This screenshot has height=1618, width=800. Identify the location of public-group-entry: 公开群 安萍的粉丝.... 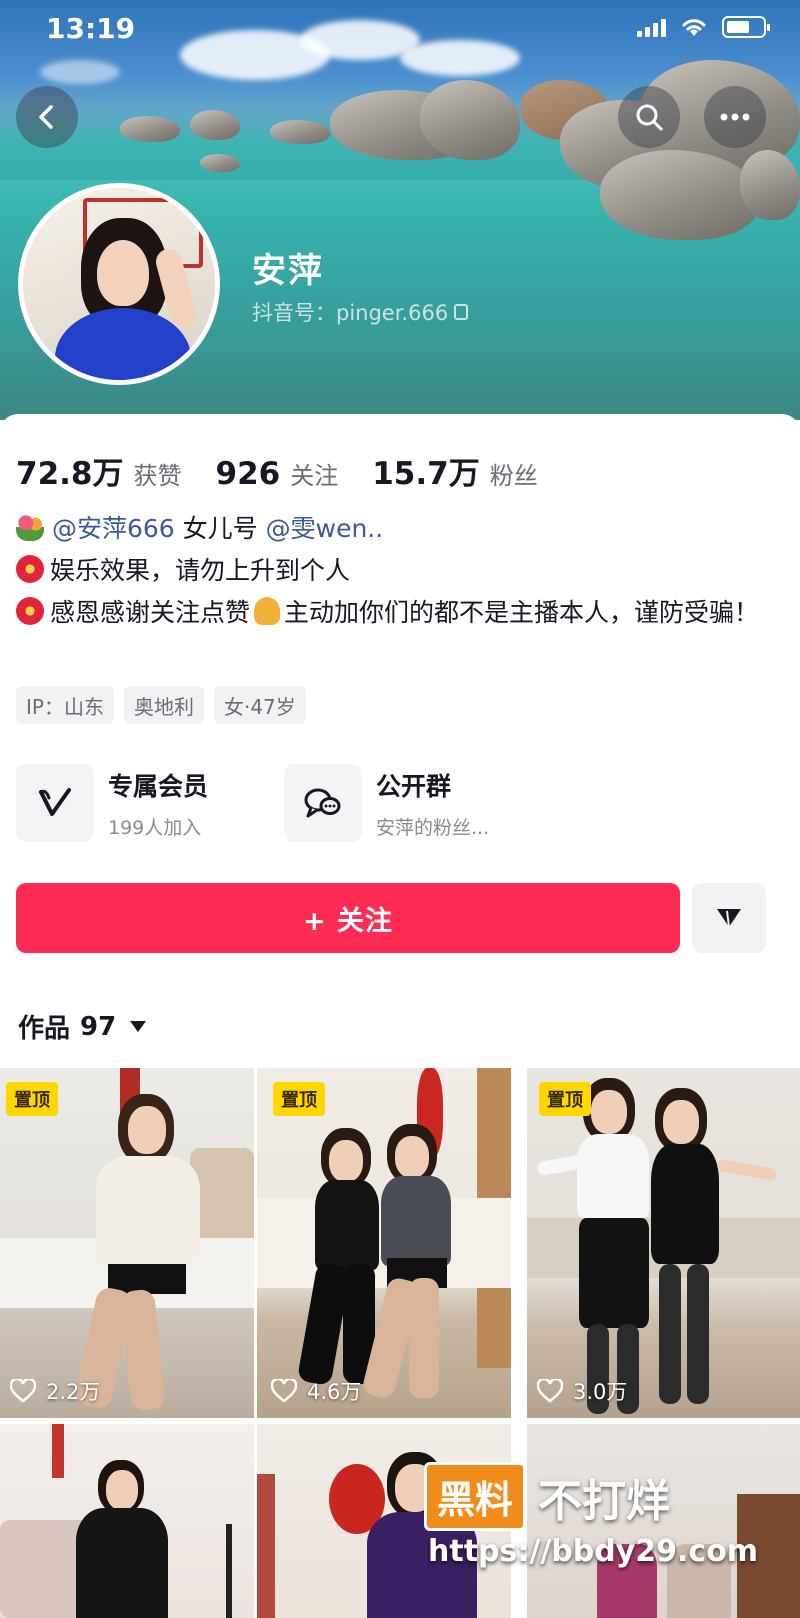
(418, 803).